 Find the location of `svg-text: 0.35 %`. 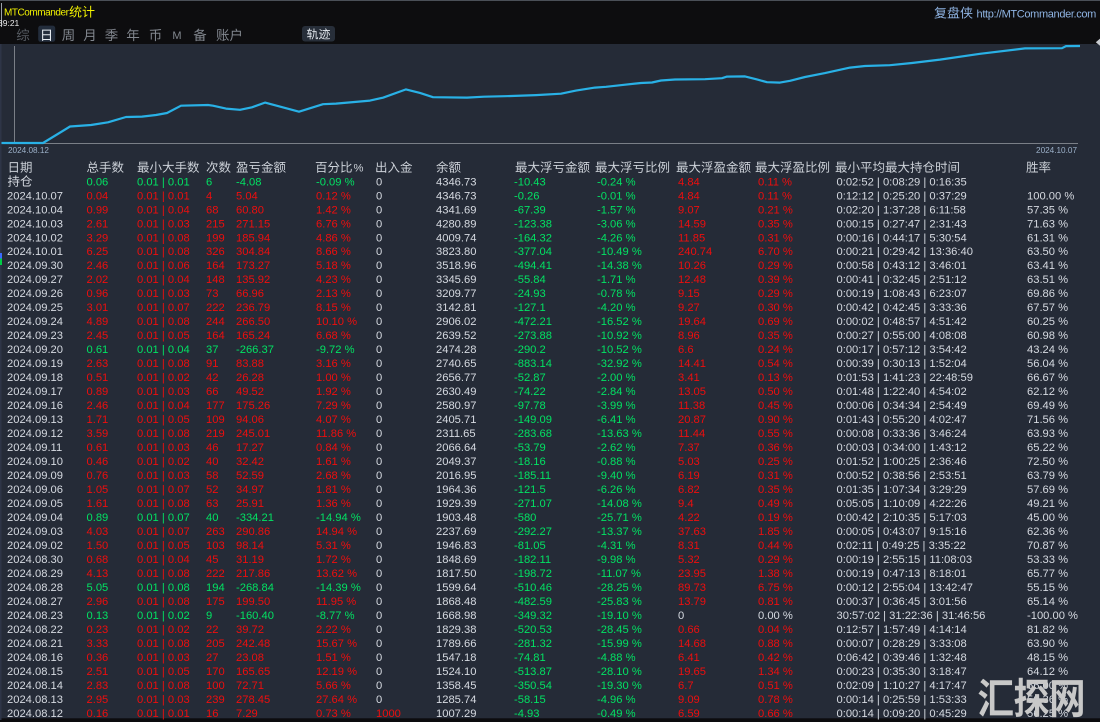

svg-text: 0.35 % is located at coordinates (775, 224).